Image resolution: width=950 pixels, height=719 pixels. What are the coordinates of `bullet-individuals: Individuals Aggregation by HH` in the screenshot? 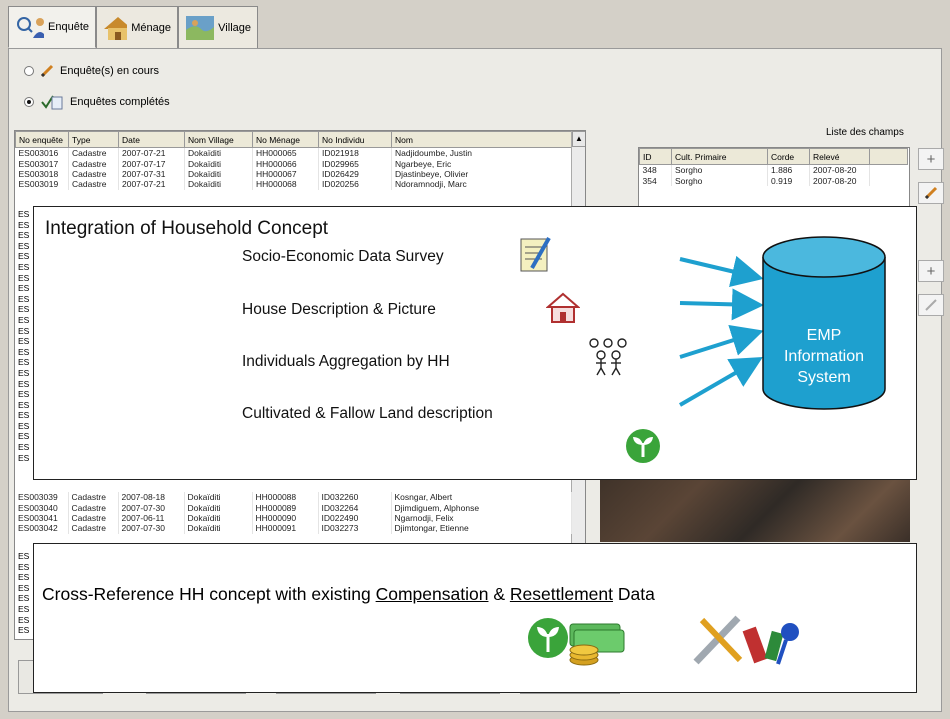 It's located at (346, 361).